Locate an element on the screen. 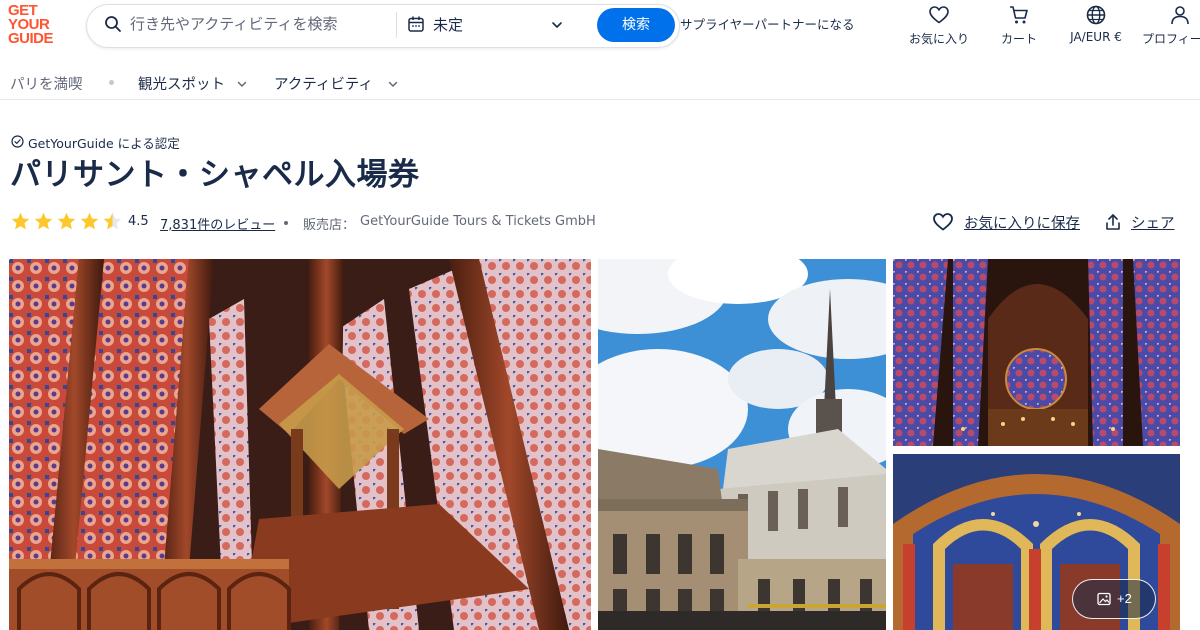  nav-wishlist: お気に入り is located at coordinates (939, 27).